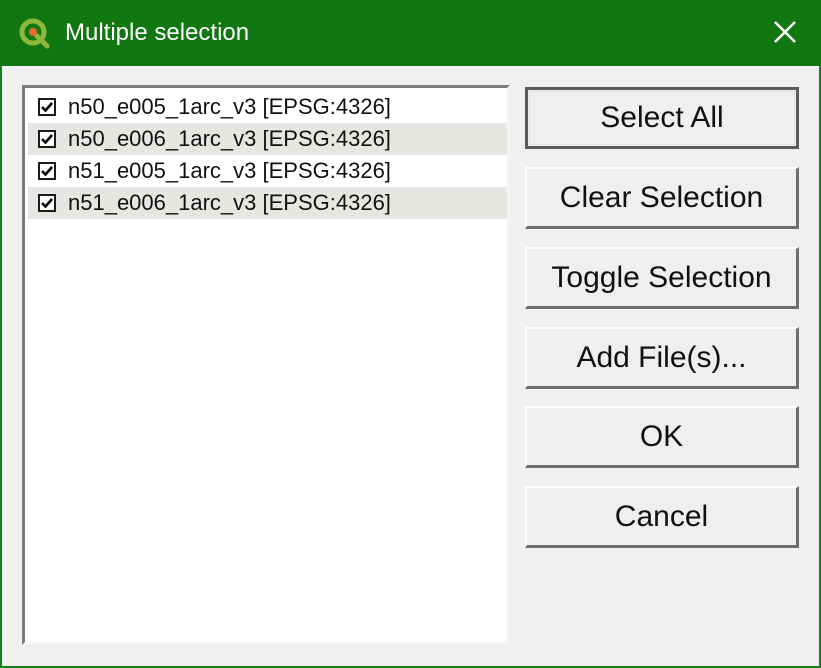 Image resolution: width=821 pixels, height=668 pixels. What do you see at coordinates (229, 106) in the screenshot?
I see `list-item-label: n50_e005_1arc_v3 [EPSG:4326]` at bounding box center [229, 106].